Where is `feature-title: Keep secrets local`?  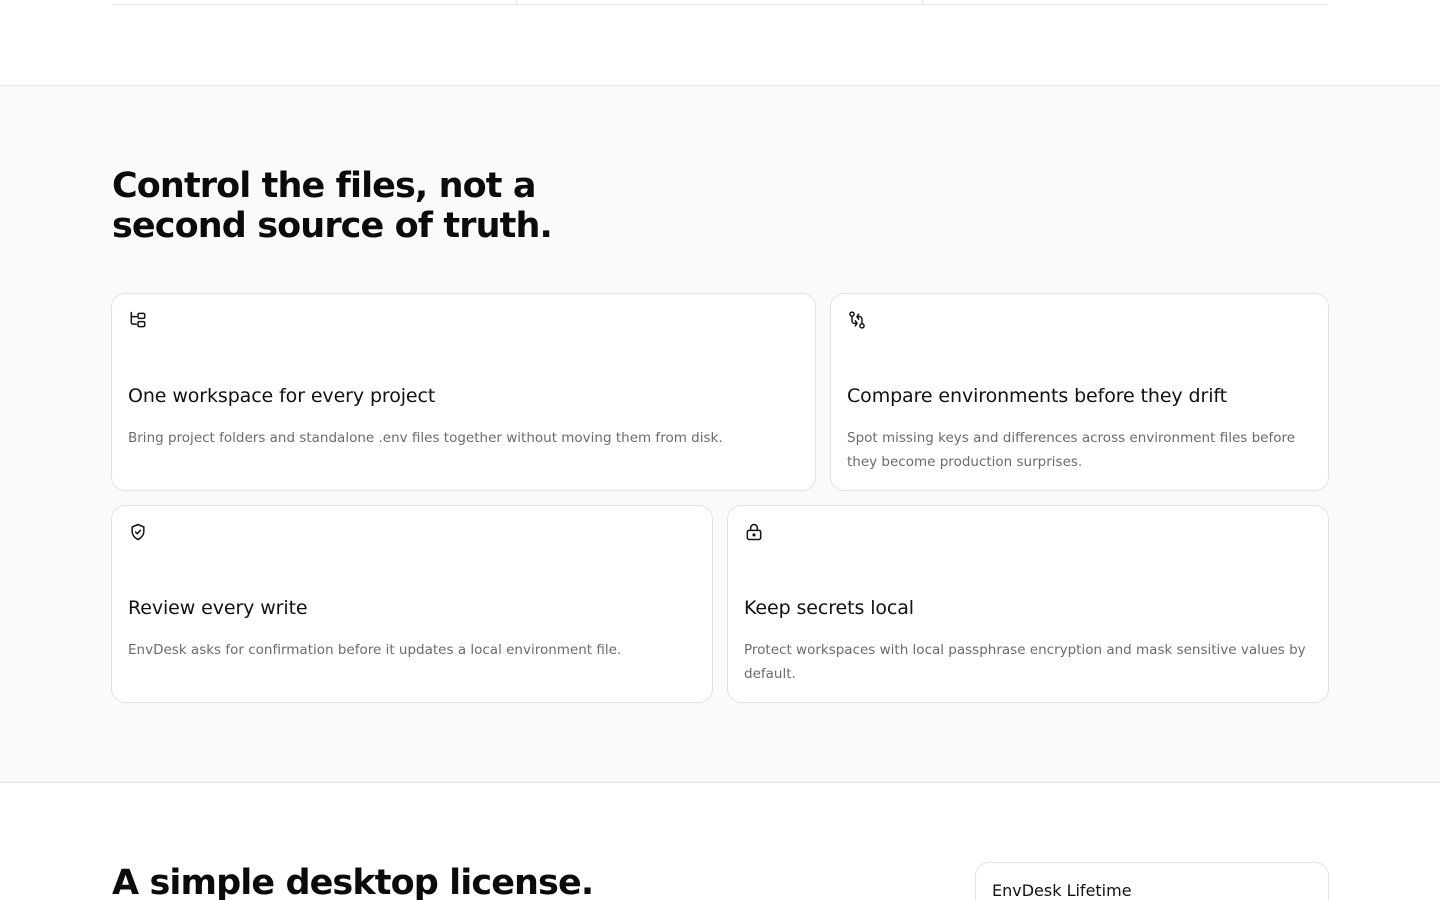 feature-title: Keep secrets local is located at coordinates (829, 608).